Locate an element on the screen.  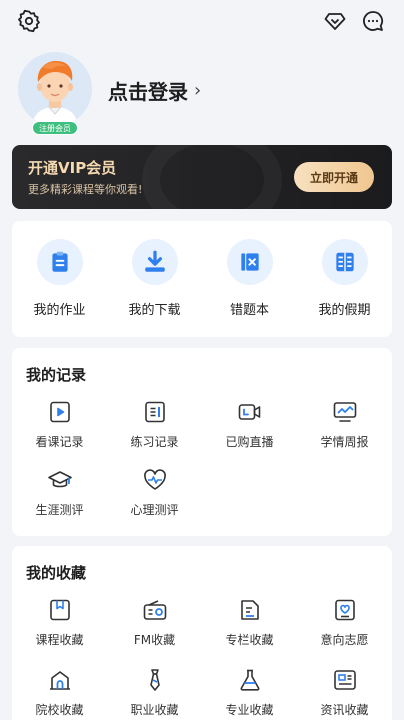
record-label: 练习记录 is located at coordinates (154, 442).